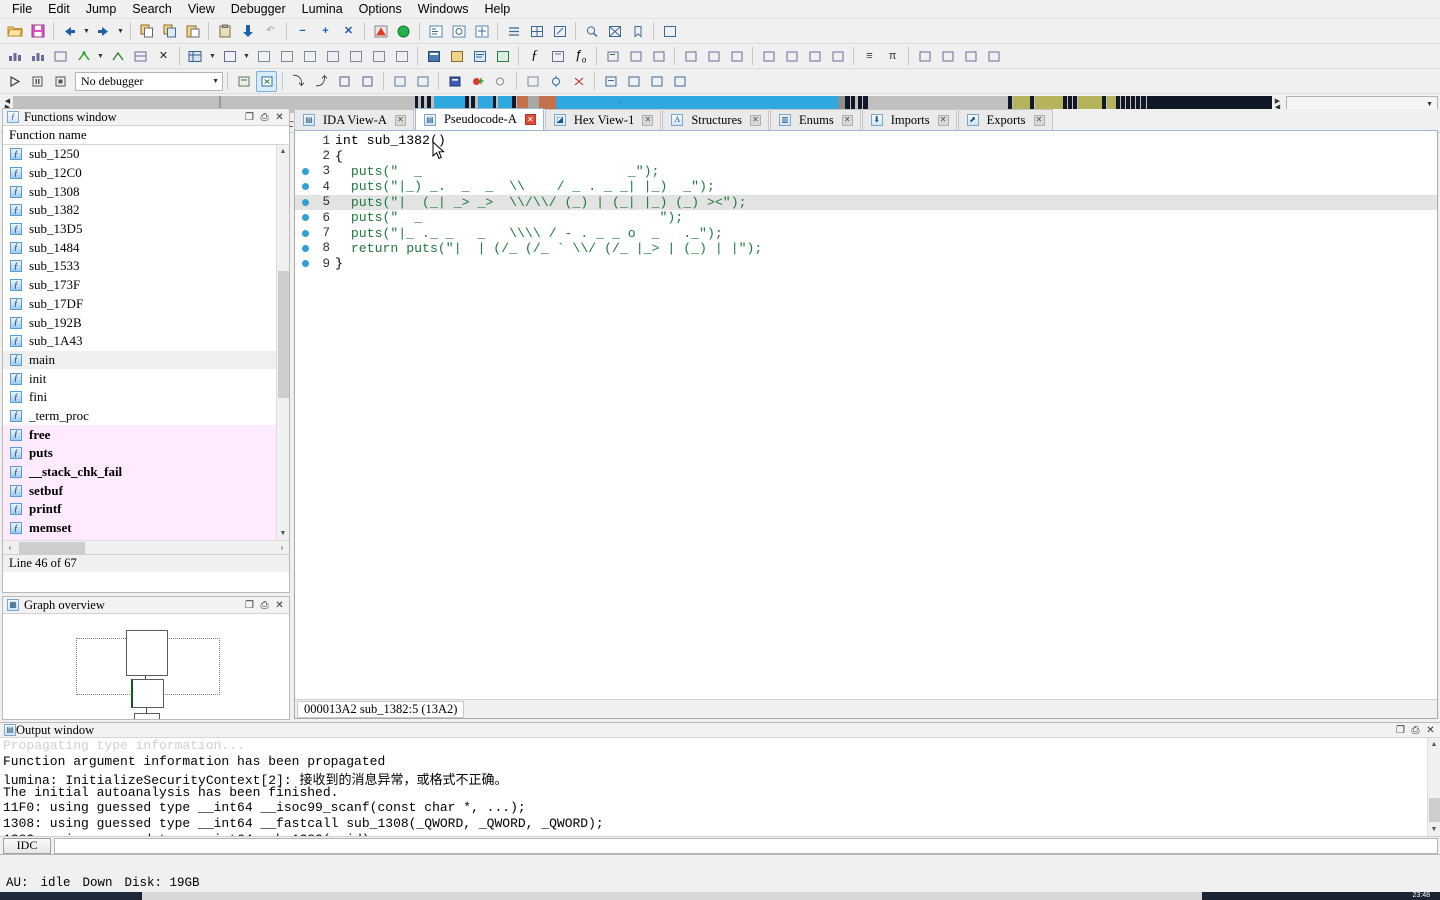  Describe the element at coordinates (378, 56) in the screenshot. I see `make-struct-icon` at that location.